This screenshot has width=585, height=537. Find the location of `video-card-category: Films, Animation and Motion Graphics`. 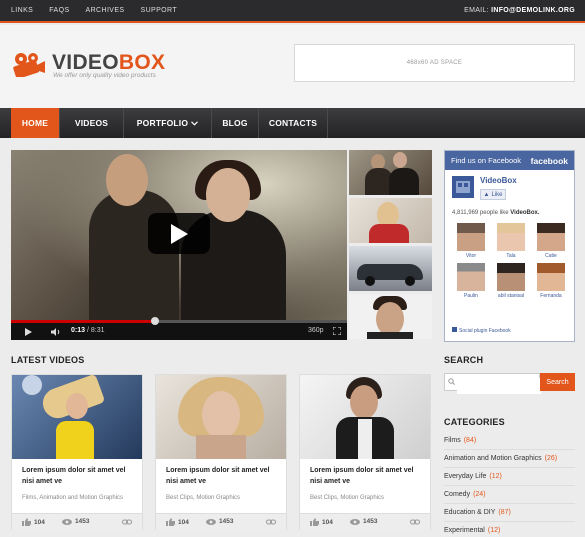

video-card-category: Films, Animation and Motion Graphics is located at coordinates (72, 498).